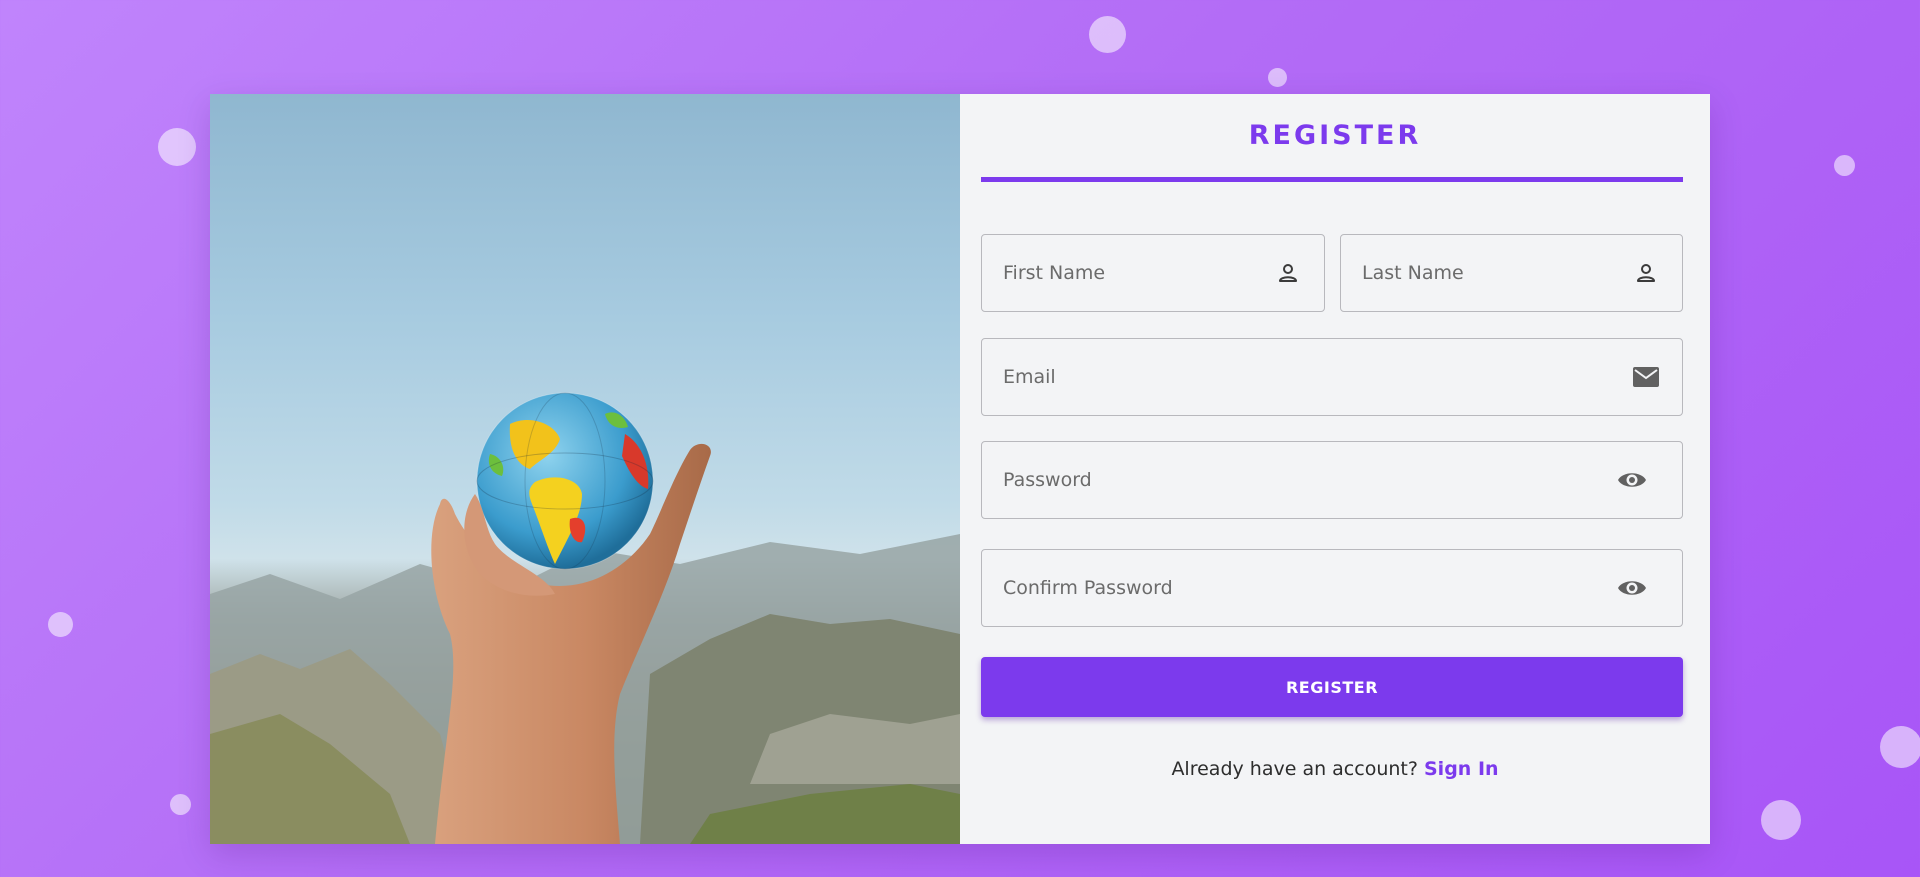 The width and height of the screenshot is (1920, 877). I want to click on password-placeholder: Password, so click(1047, 480).